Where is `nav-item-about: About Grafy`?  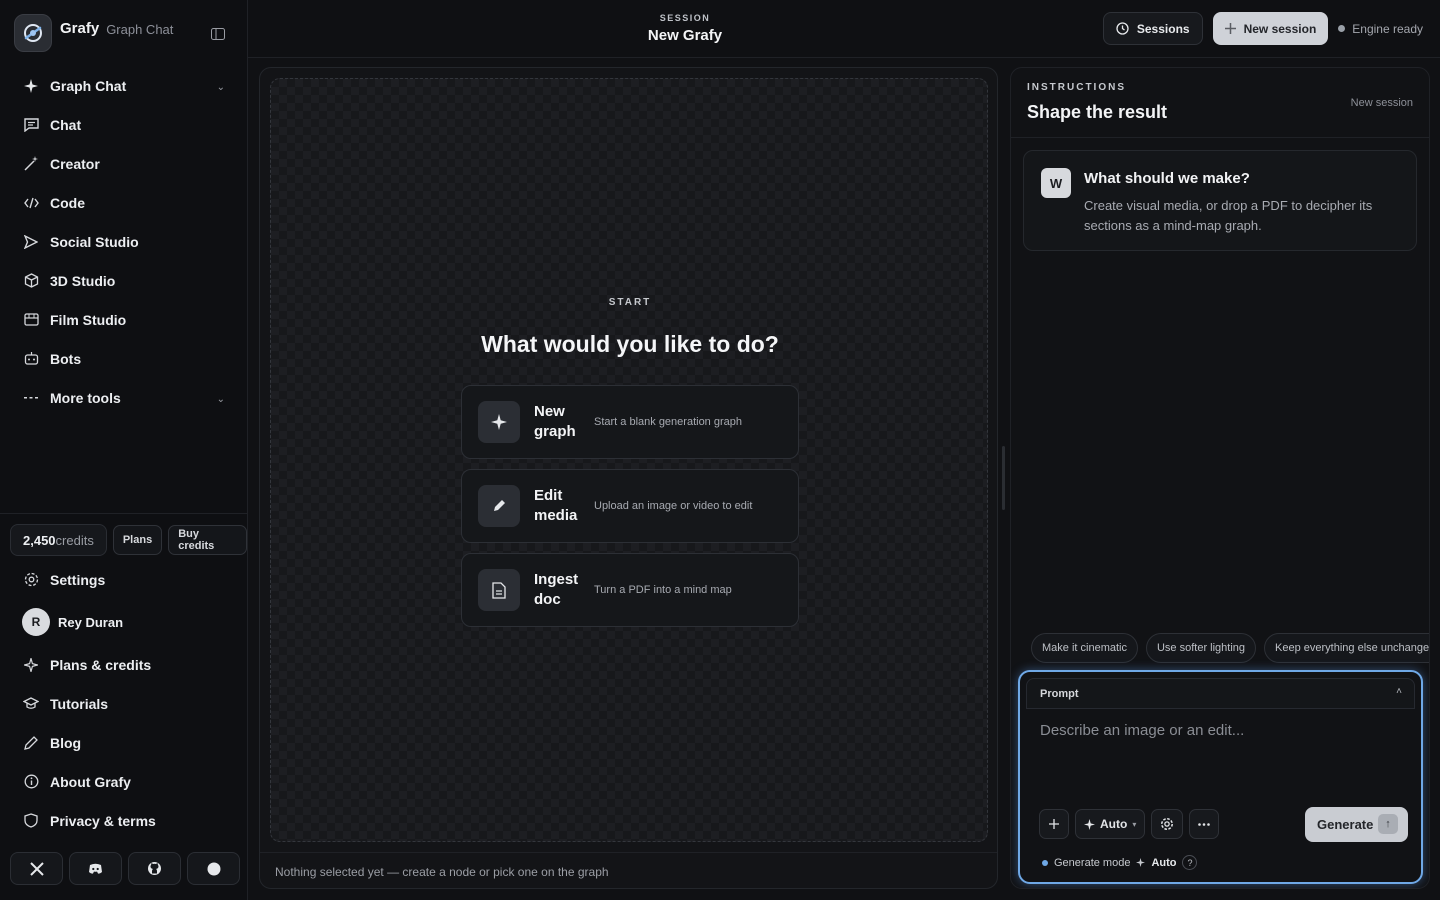
nav-item-about: About Grafy is located at coordinates (123, 781).